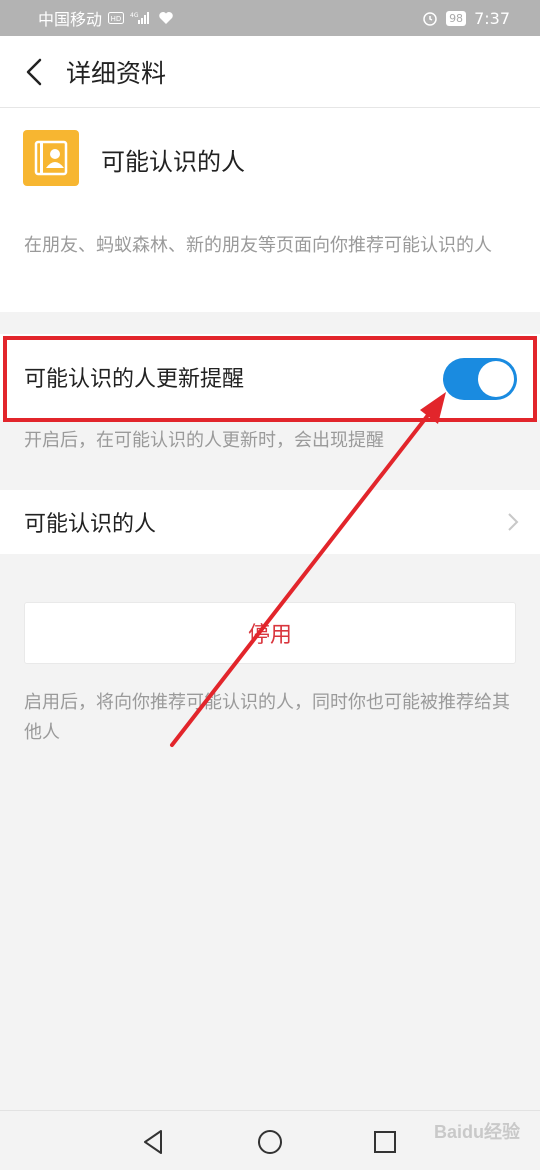  What do you see at coordinates (70, 19) in the screenshot?
I see `carrier-label: 中国移动` at bounding box center [70, 19].